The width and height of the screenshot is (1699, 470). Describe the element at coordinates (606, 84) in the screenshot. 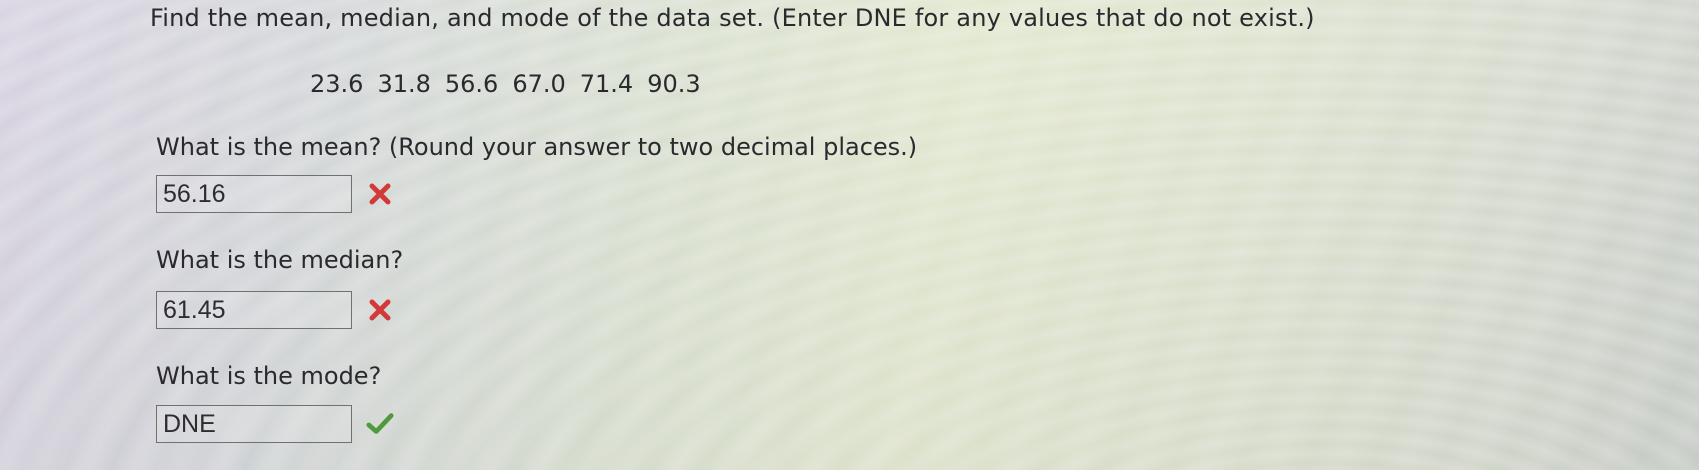

I see `data-value: 71.4` at that location.